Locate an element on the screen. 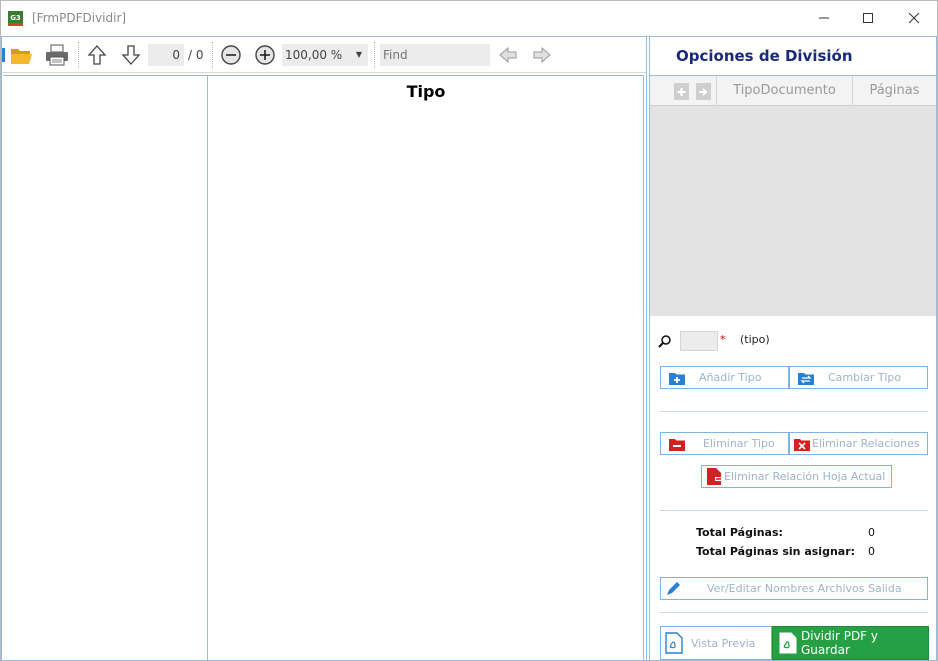 This screenshot has height=661, width=938. split-save-button: Dividir PDF y Guardar is located at coordinates (850, 643).